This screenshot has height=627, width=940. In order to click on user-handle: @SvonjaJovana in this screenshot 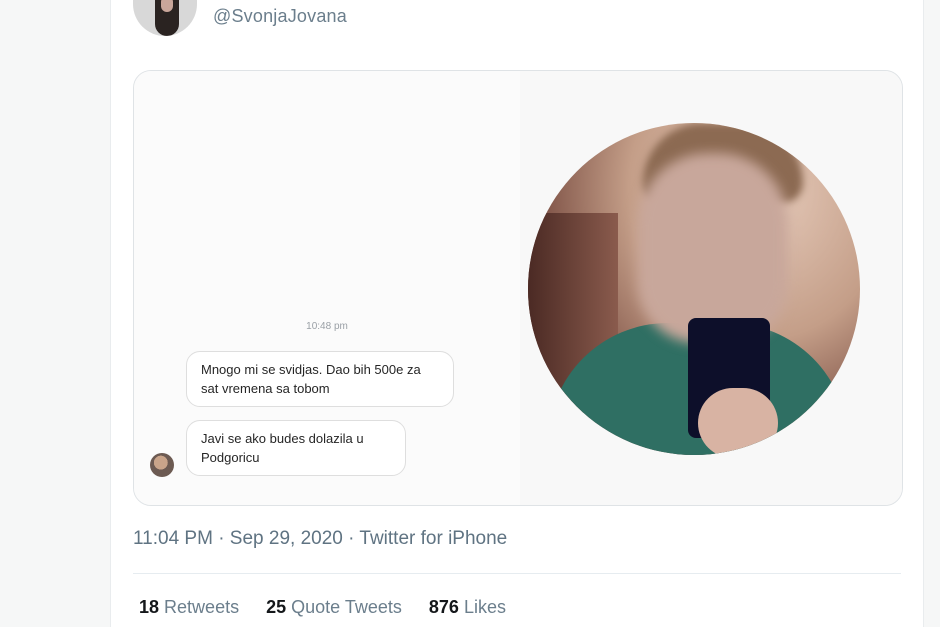, I will do `click(280, 16)`.